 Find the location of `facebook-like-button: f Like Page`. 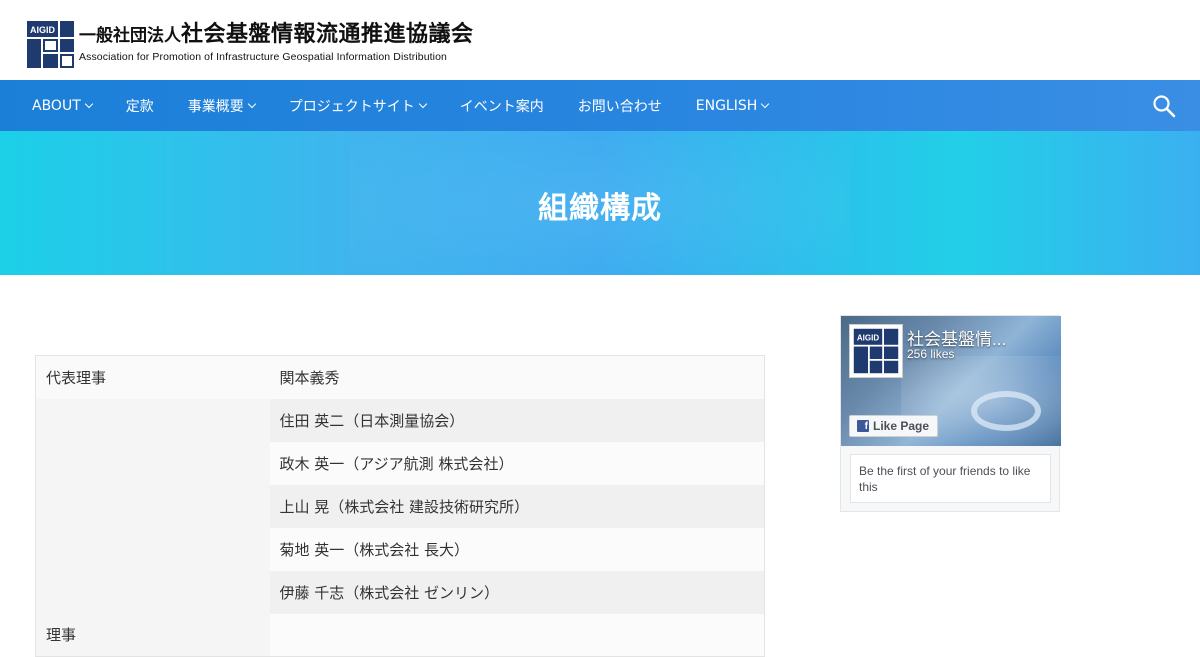

facebook-like-button: f Like Page is located at coordinates (893, 426).